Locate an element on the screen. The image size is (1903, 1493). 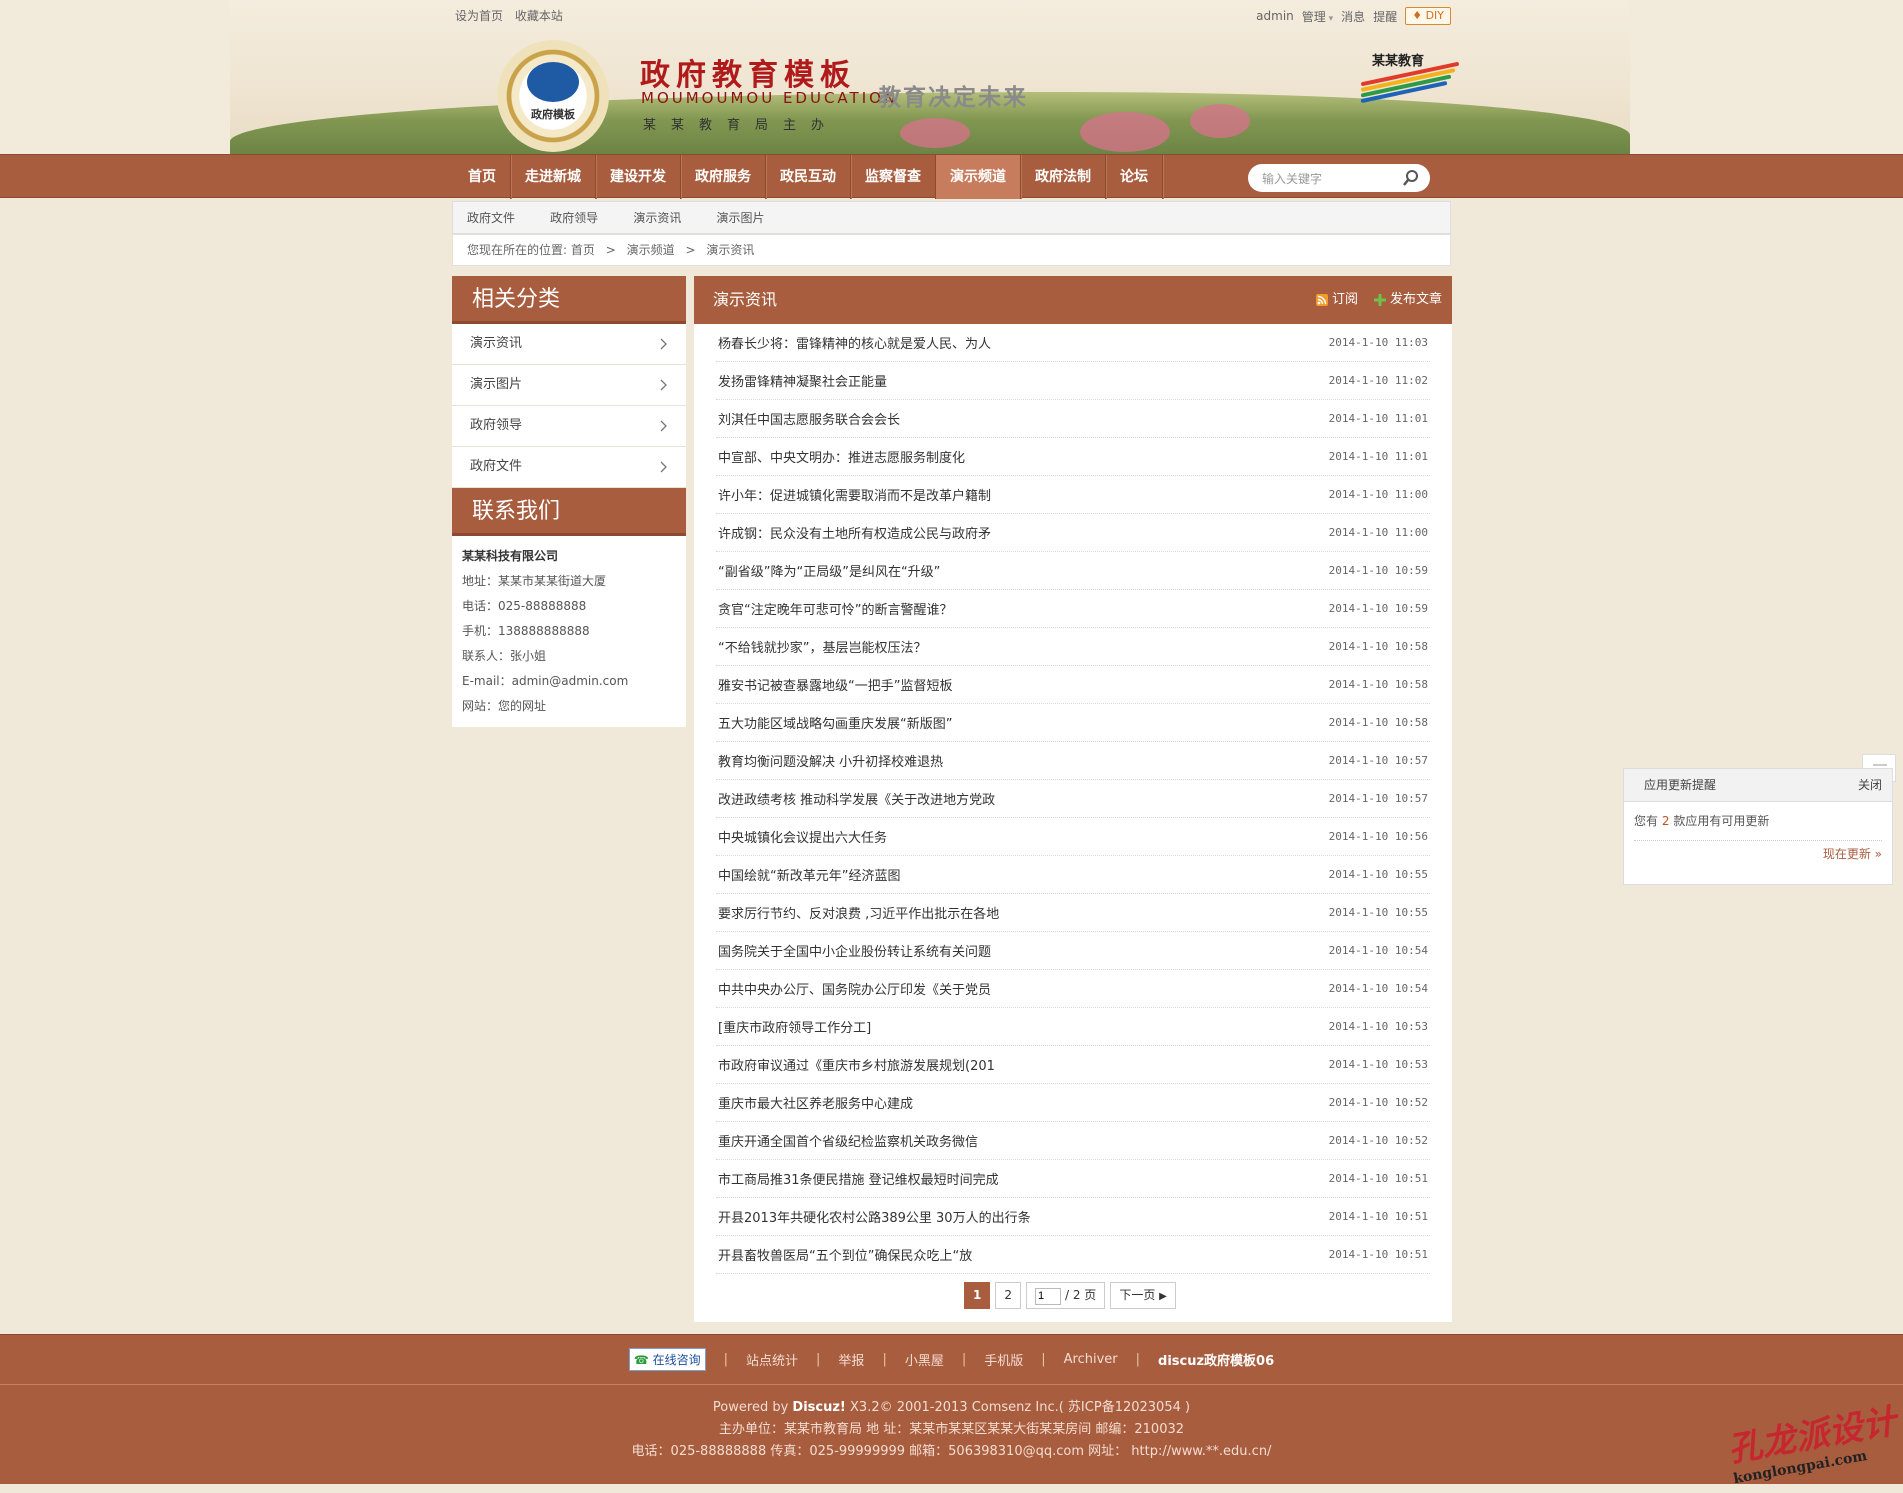
article-title-link: 中央城镇化会议提出六大任务 is located at coordinates (802, 836).